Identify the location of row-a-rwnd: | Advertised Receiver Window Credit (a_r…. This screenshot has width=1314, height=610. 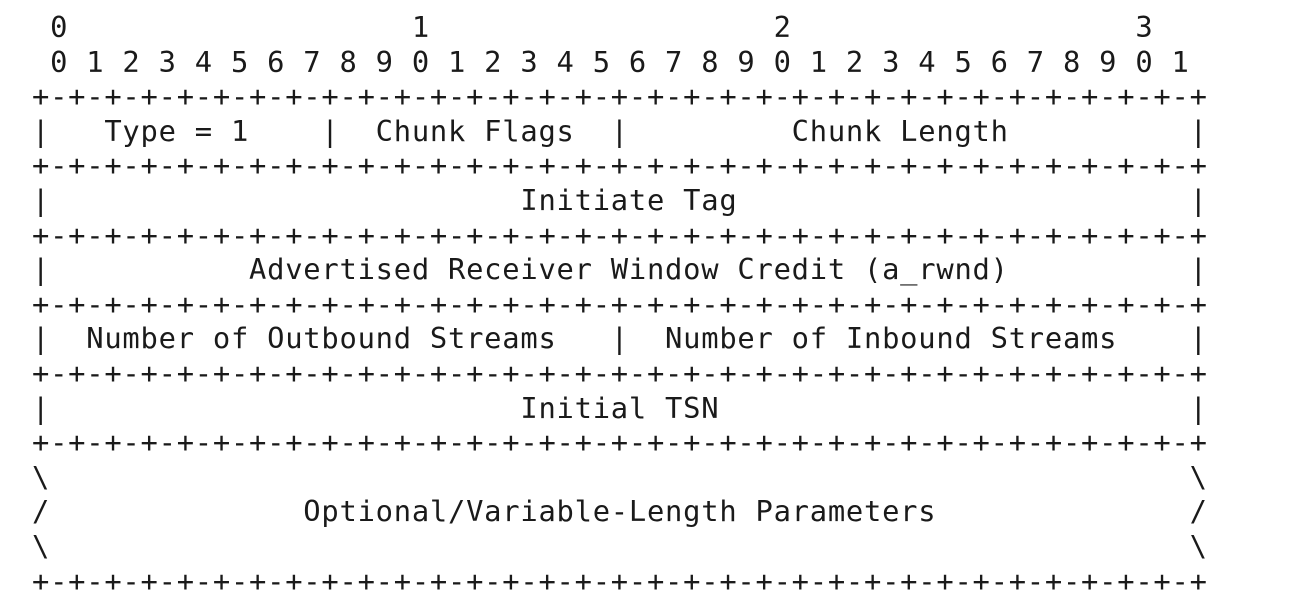
(620, 269).